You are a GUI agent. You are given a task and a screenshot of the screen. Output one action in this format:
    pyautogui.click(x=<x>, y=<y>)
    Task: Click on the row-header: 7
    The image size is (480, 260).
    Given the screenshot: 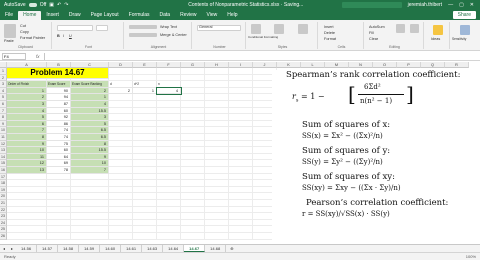 What is the action you would take?
    pyautogui.click(x=3, y=111)
    